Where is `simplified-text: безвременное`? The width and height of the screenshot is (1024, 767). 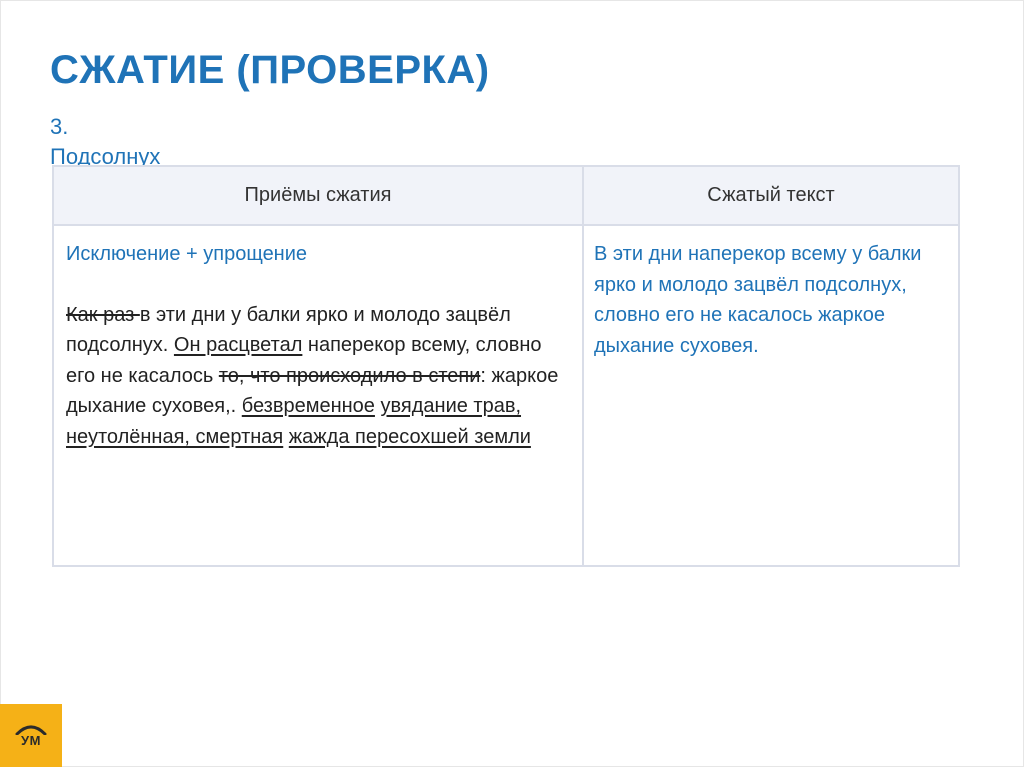 simplified-text: безвременное is located at coordinates (308, 406).